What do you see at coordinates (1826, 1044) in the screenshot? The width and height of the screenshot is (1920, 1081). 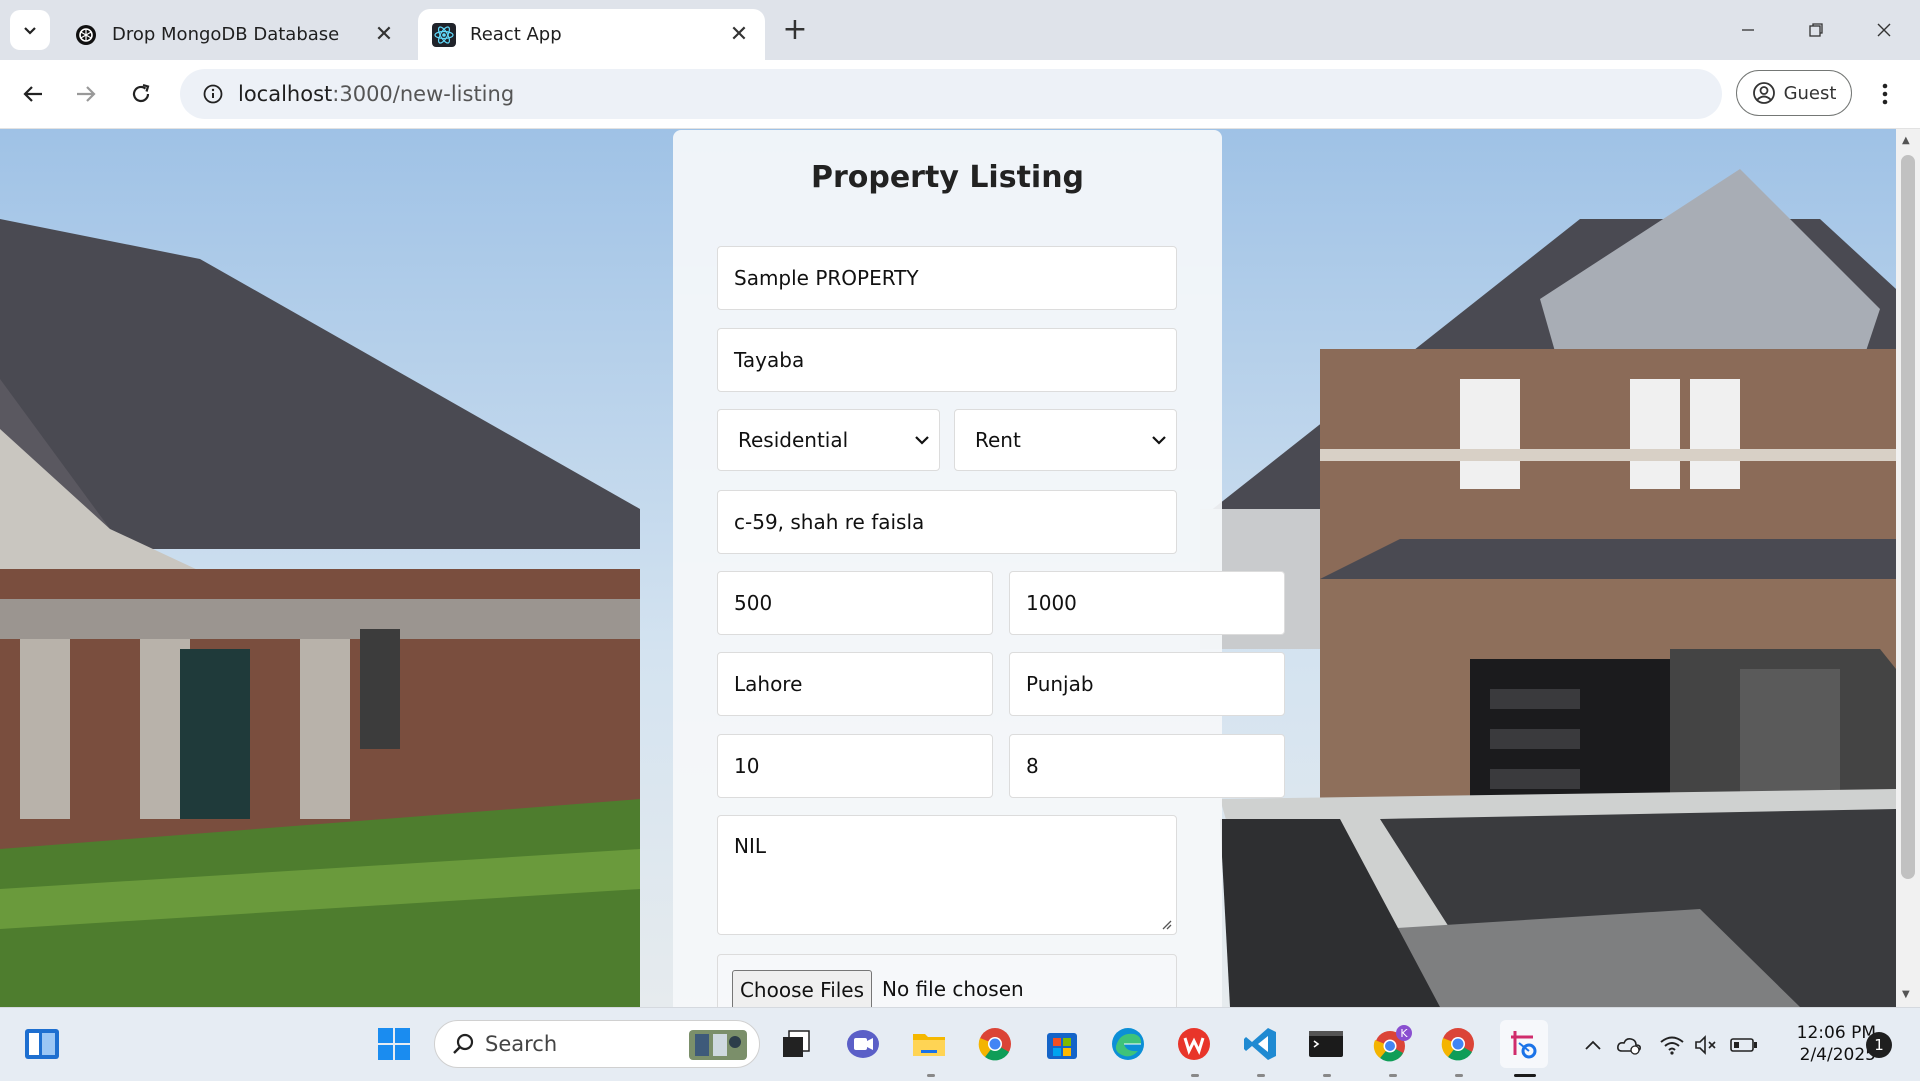 I see `system-clock: 12:06 PM 2/4/2025` at bounding box center [1826, 1044].